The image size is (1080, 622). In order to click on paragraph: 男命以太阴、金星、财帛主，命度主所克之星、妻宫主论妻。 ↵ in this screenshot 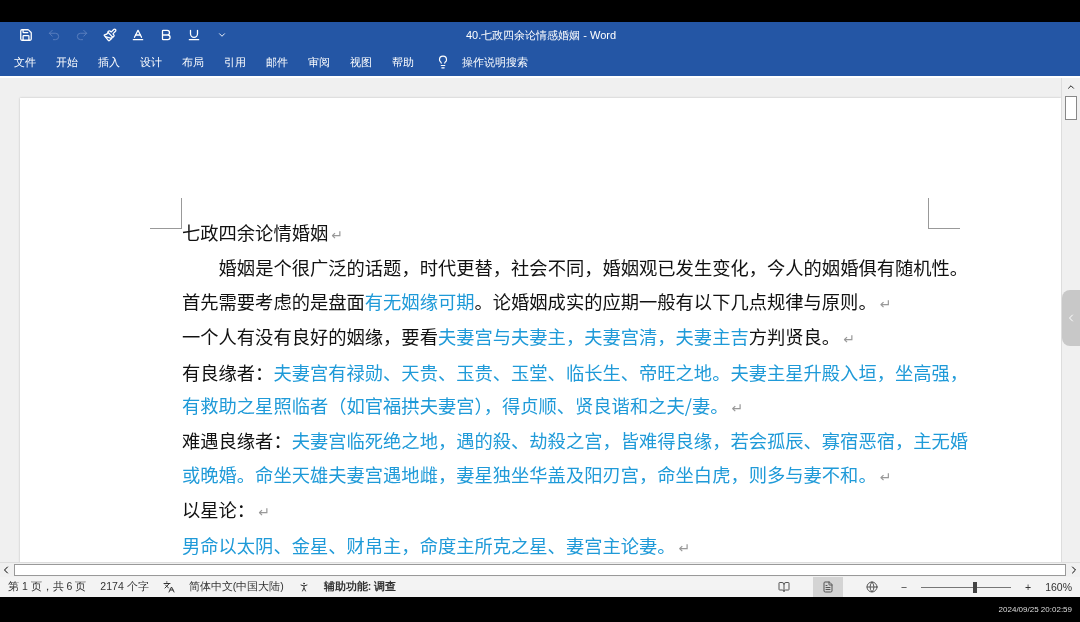, I will do `click(437, 545)`.